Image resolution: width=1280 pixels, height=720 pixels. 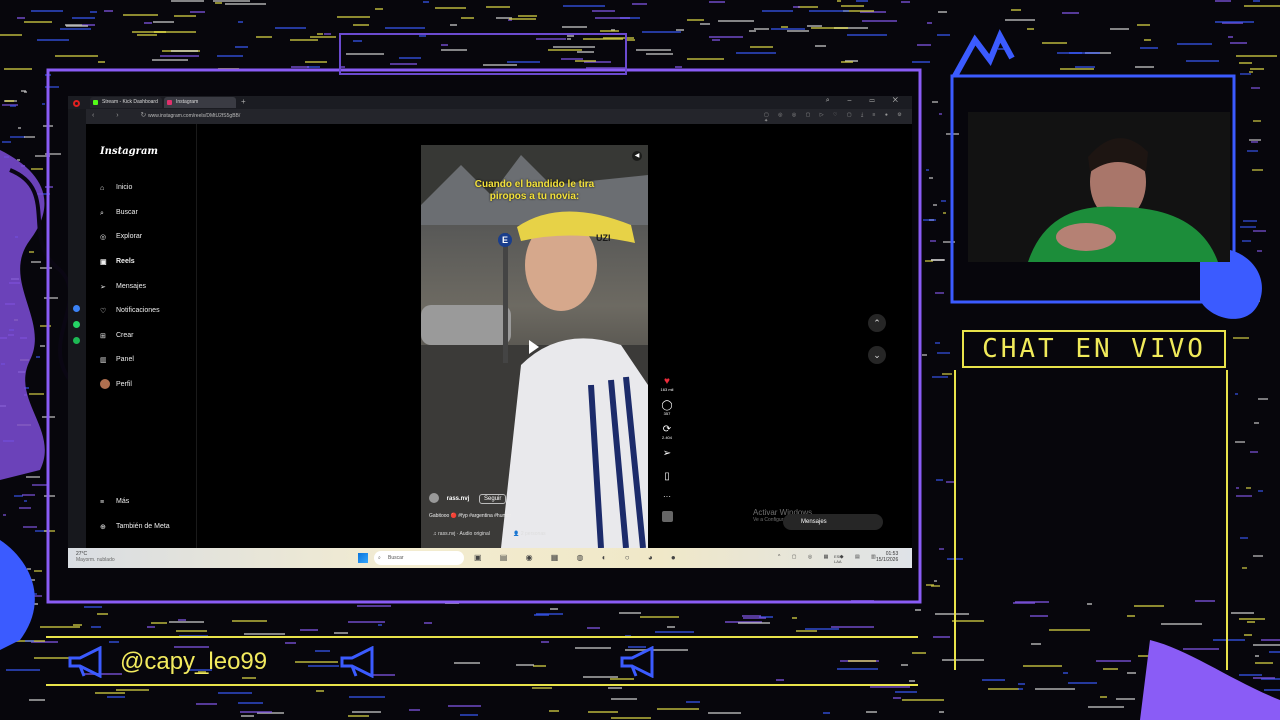 I want to click on chat-panel, so click(x=1091, y=520).